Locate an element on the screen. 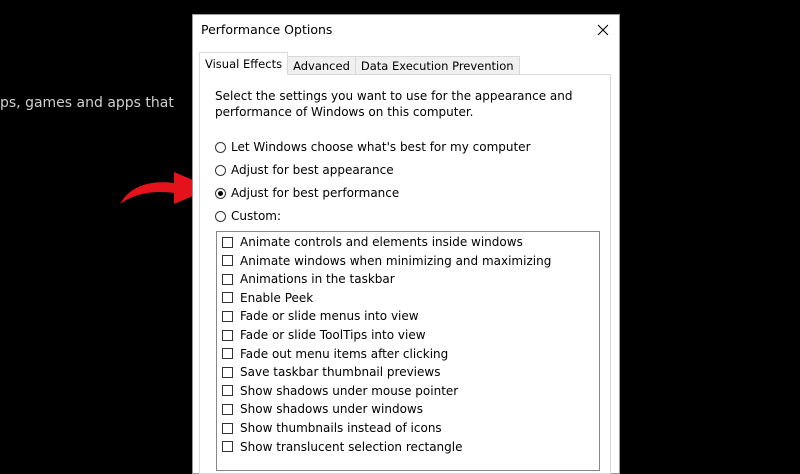 This screenshot has width=800, height=474. radio-button-selected is located at coordinates (220, 193).